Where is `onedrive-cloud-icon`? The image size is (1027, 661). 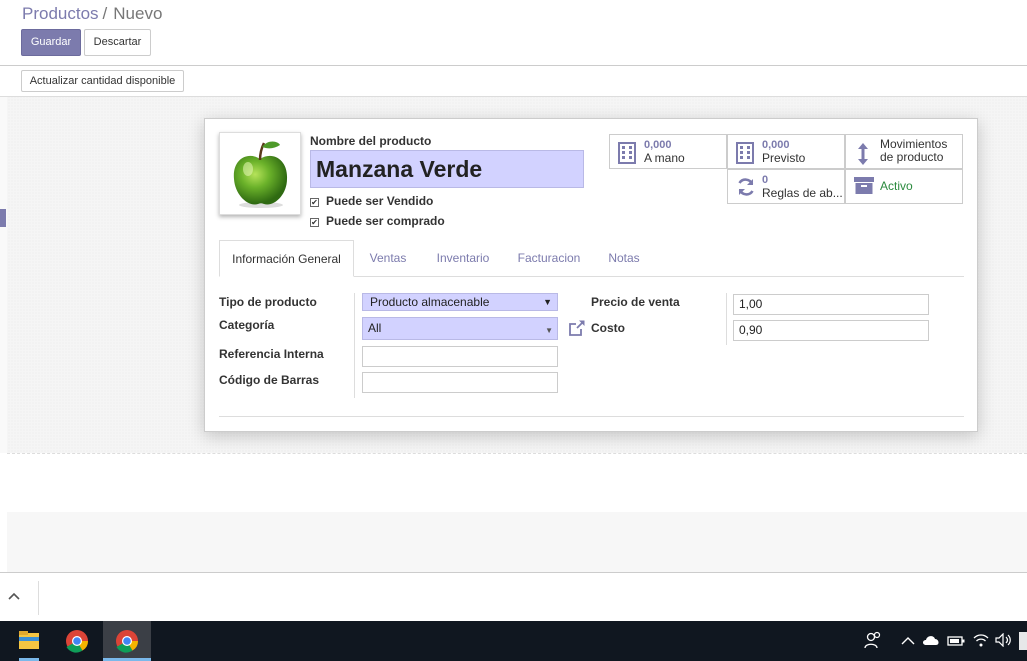
onedrive-cloud-icon is located at coordinates (931, 641).